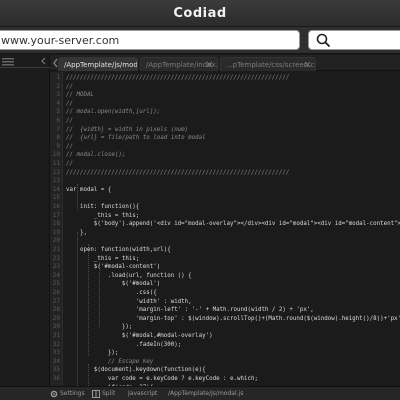 This screenshot has height=400, width=400. Describe the element at coordinates (56, 206) in the screenshot. I see `line-number: 16` at that location.